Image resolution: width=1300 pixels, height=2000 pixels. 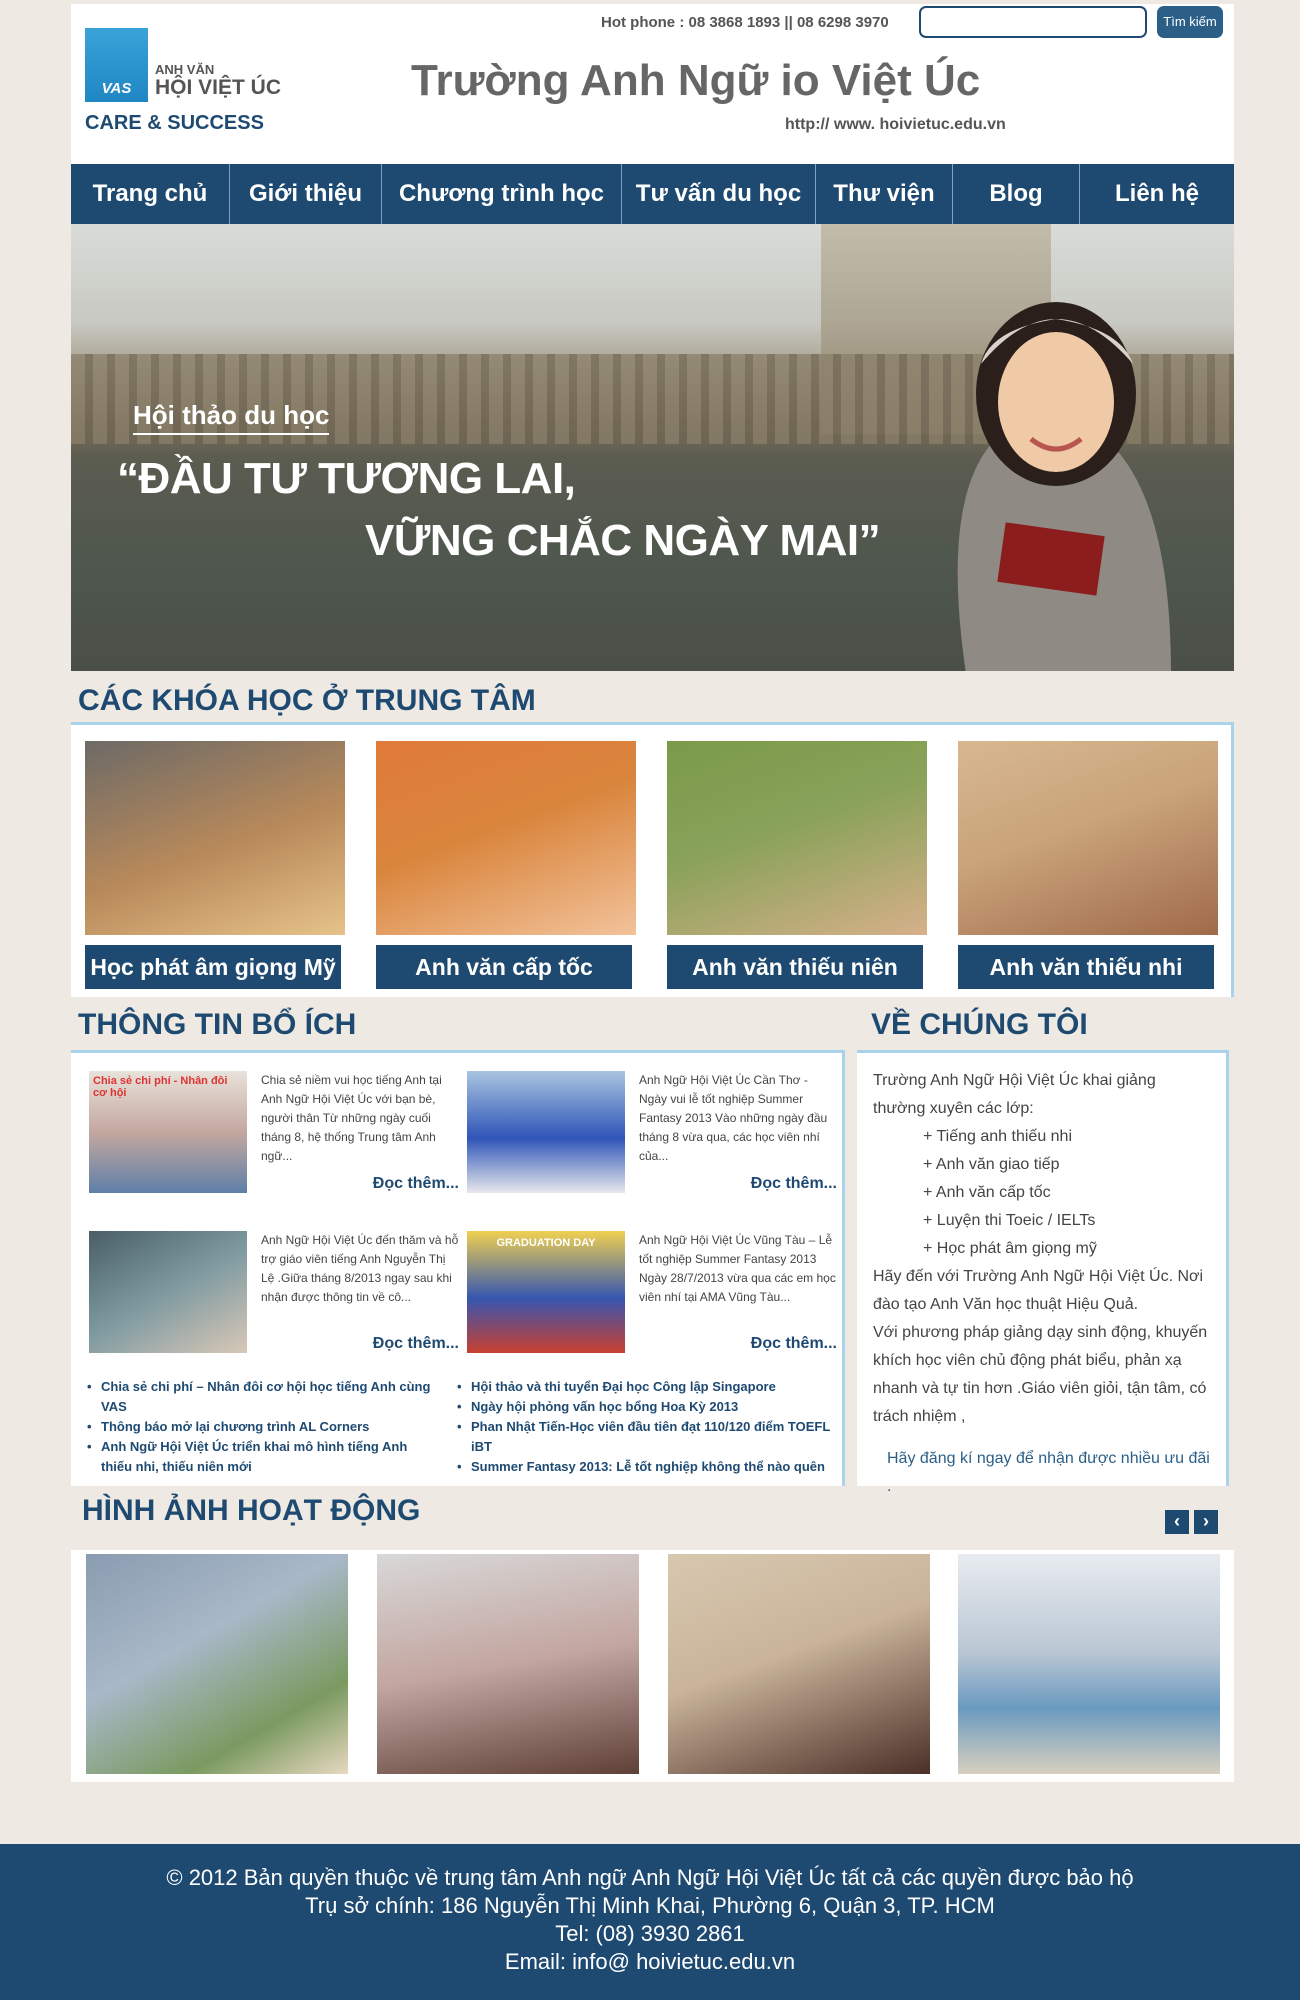 I want to click on footer-email: Email: info@ hoivietuc.edu.vn, so click(x=650, y=1962).